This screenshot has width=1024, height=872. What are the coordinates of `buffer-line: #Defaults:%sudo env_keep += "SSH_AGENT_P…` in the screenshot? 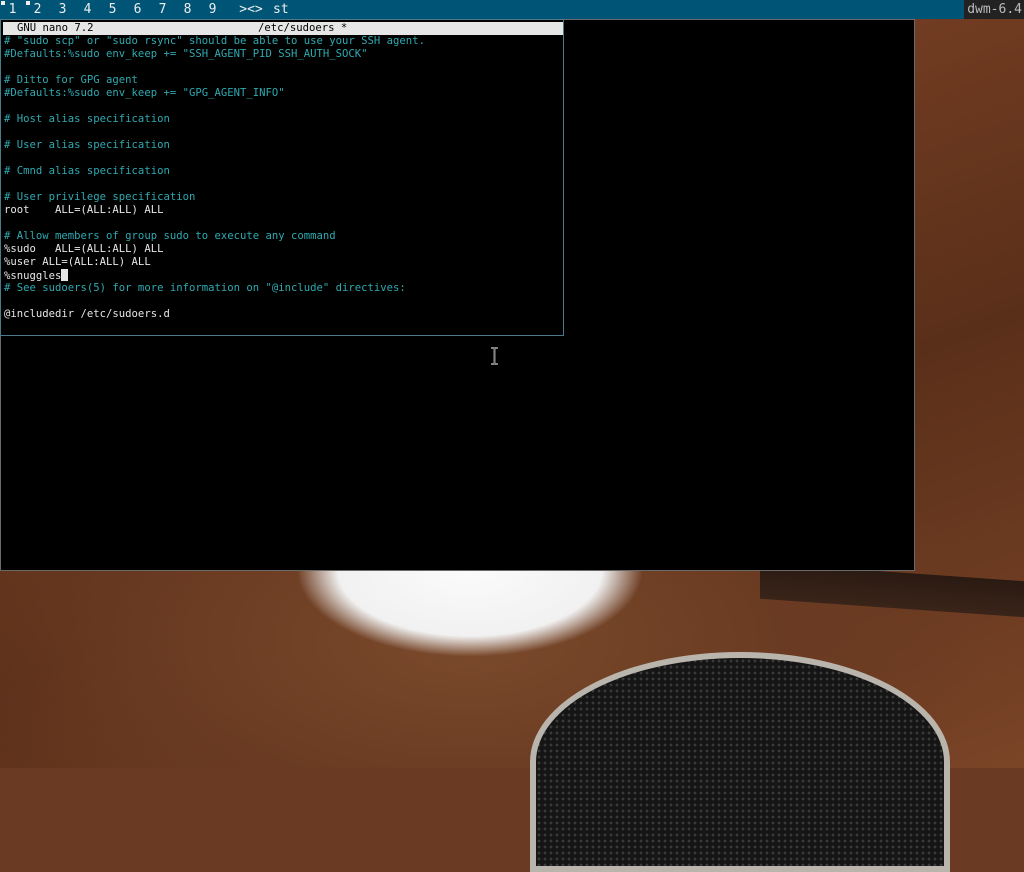 It's located at (284, 54).